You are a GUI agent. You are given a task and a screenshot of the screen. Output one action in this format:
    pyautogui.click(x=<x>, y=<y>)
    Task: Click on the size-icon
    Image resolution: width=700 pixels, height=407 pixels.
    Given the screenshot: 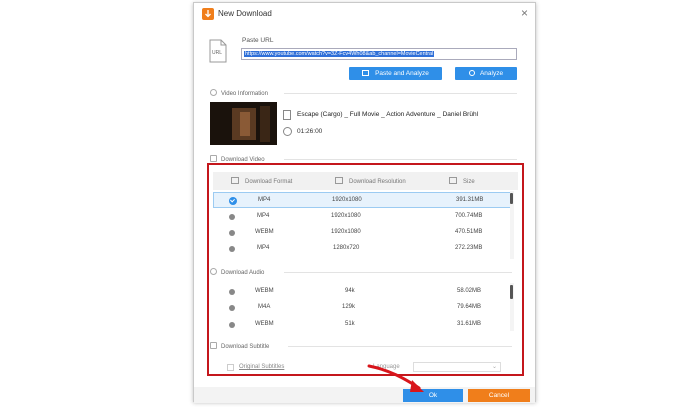 What is the action you would take?
    pyautogui.click(x=453, y=180)
    